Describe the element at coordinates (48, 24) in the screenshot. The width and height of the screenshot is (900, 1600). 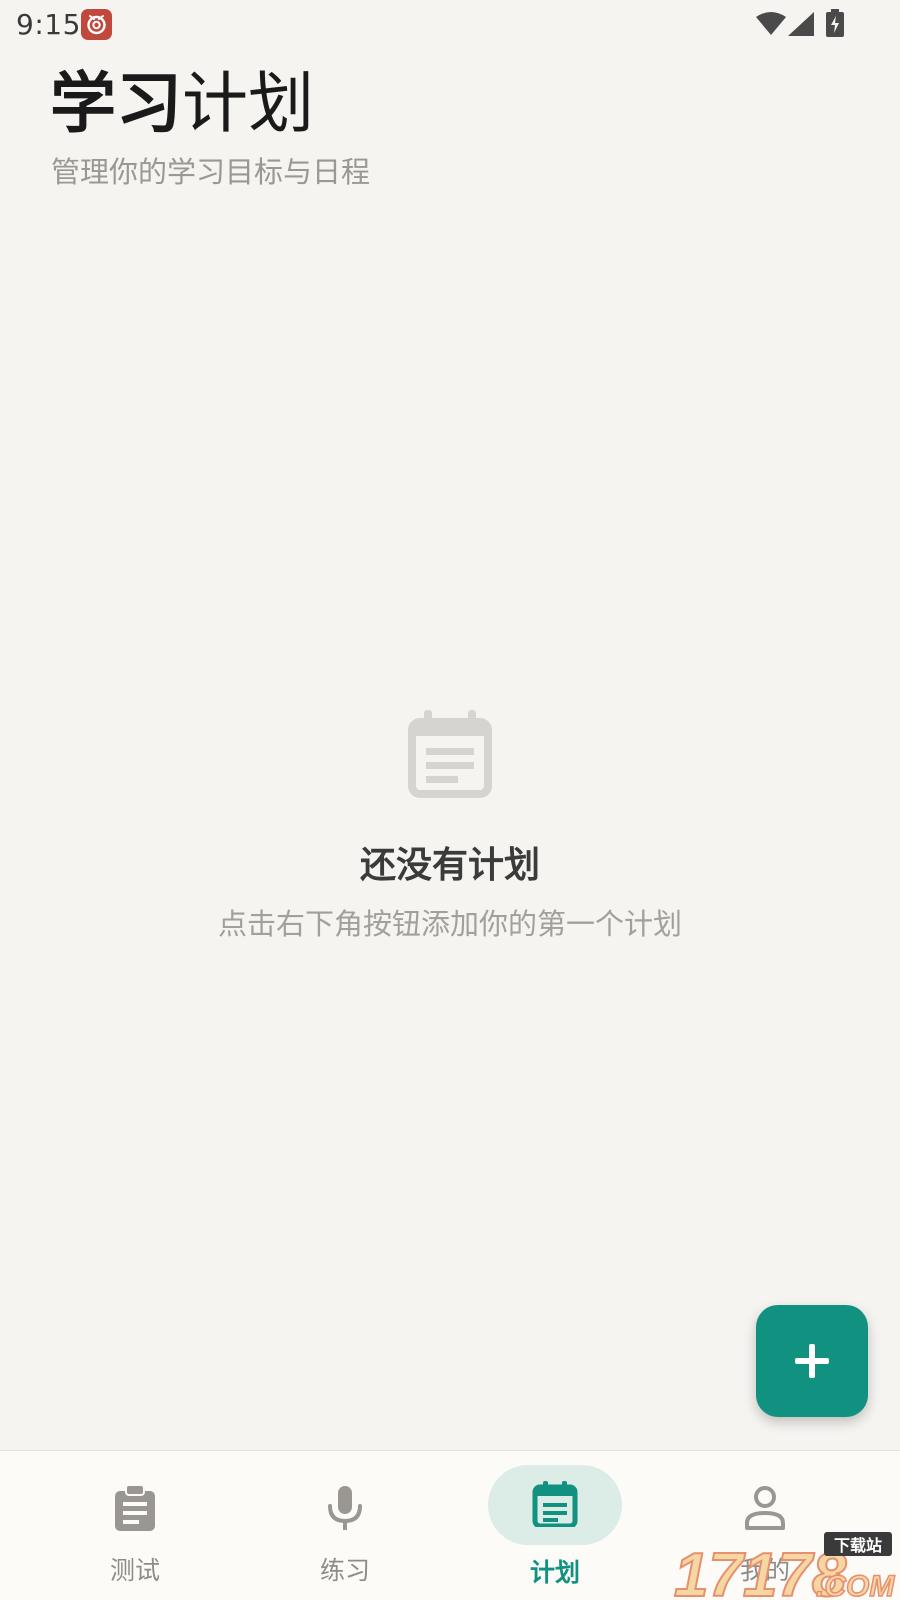
I see `status-time: 9:15` at that location.